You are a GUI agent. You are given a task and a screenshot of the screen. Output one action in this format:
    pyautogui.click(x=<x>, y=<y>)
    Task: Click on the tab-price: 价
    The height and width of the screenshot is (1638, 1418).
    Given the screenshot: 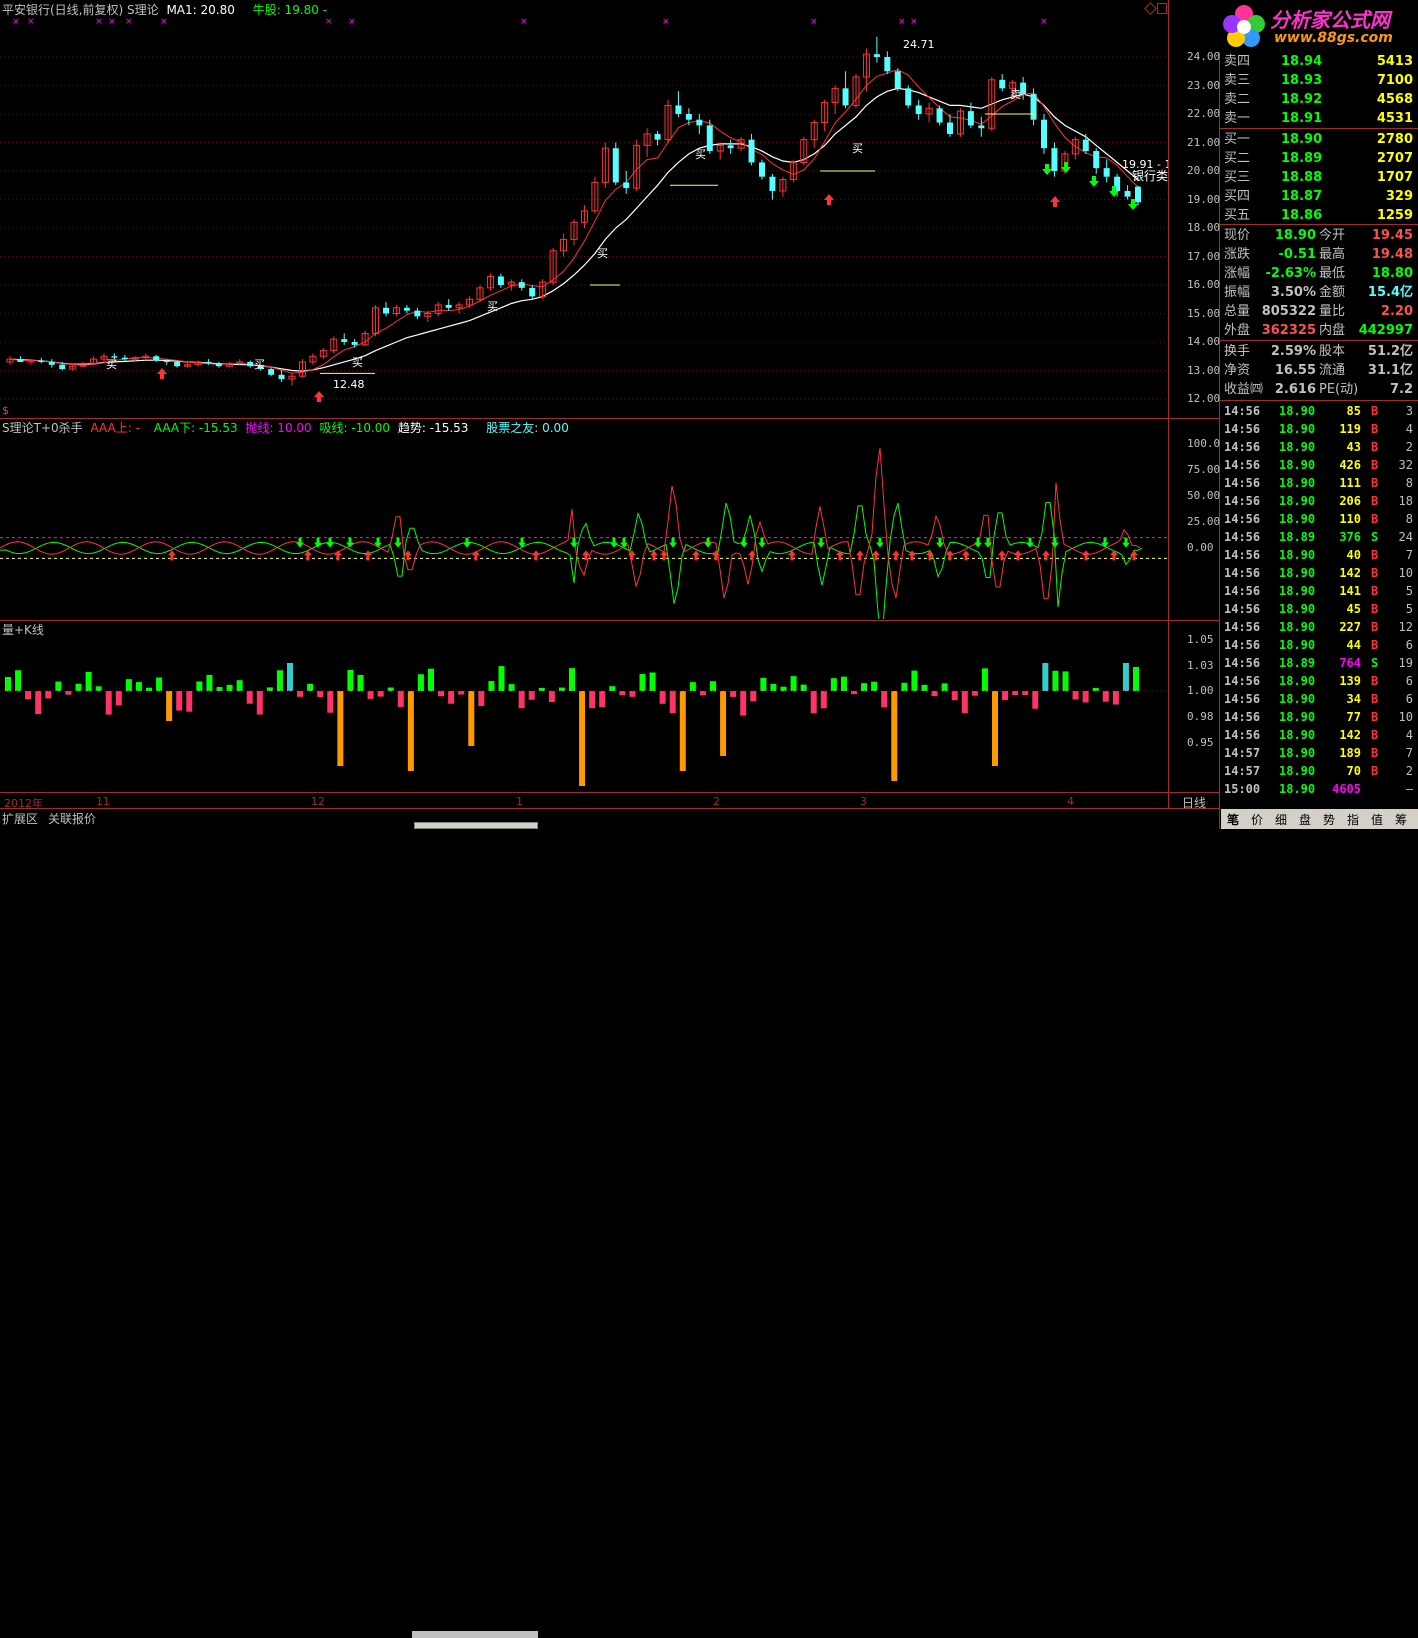 What is the action you would take?
    pyautogui.click(x=1257, y=819)
    